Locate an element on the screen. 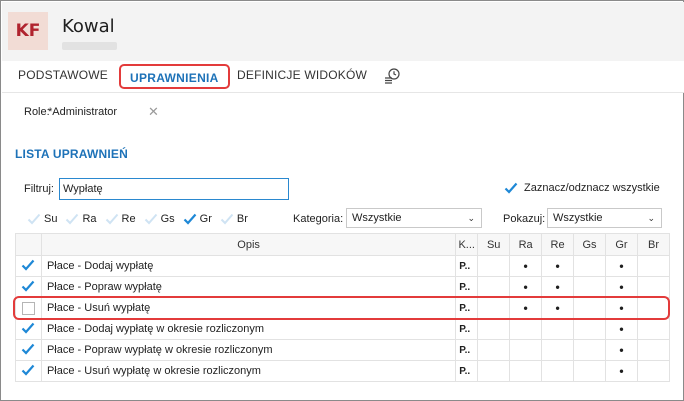  perm-label: Ra is located at coordinates (89, 219).